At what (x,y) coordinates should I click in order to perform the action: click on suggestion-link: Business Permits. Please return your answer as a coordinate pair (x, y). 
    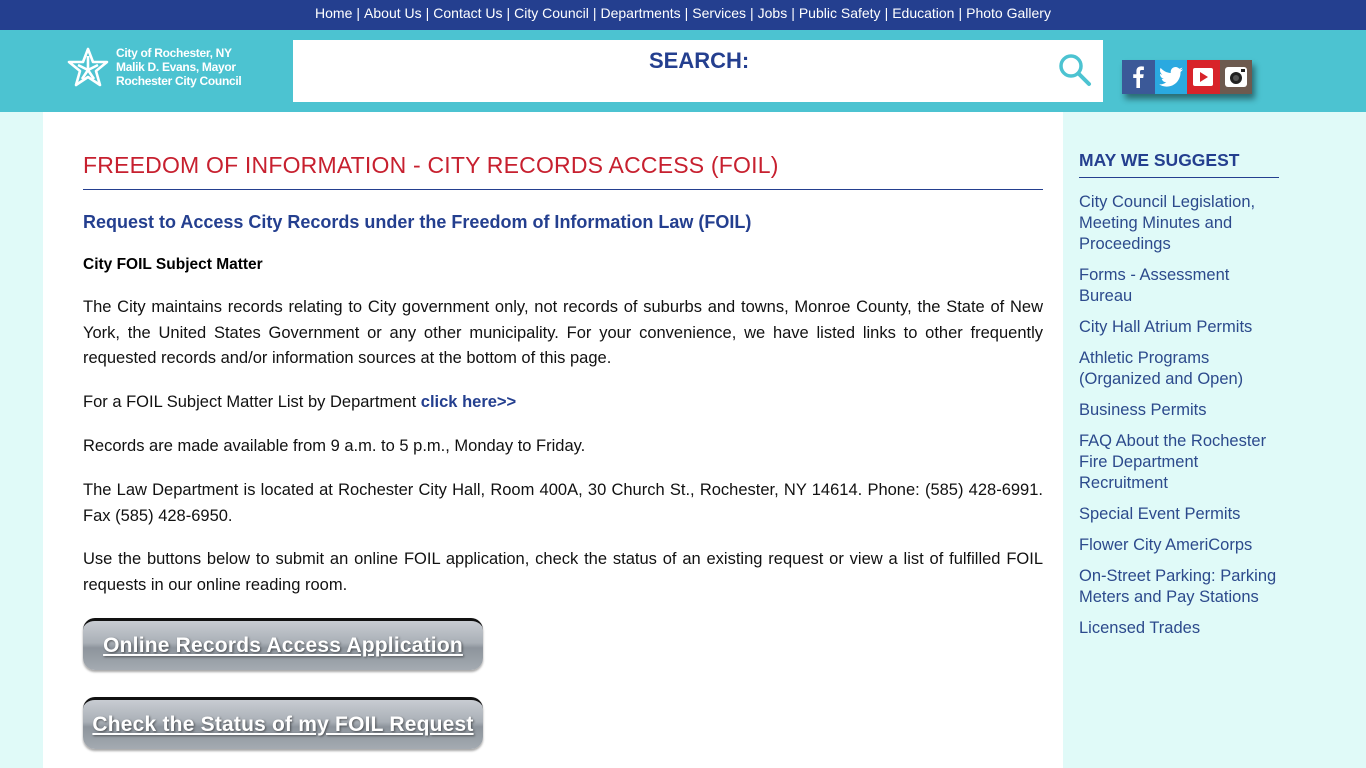
    Looking at the image, I should click on (1179, 410).